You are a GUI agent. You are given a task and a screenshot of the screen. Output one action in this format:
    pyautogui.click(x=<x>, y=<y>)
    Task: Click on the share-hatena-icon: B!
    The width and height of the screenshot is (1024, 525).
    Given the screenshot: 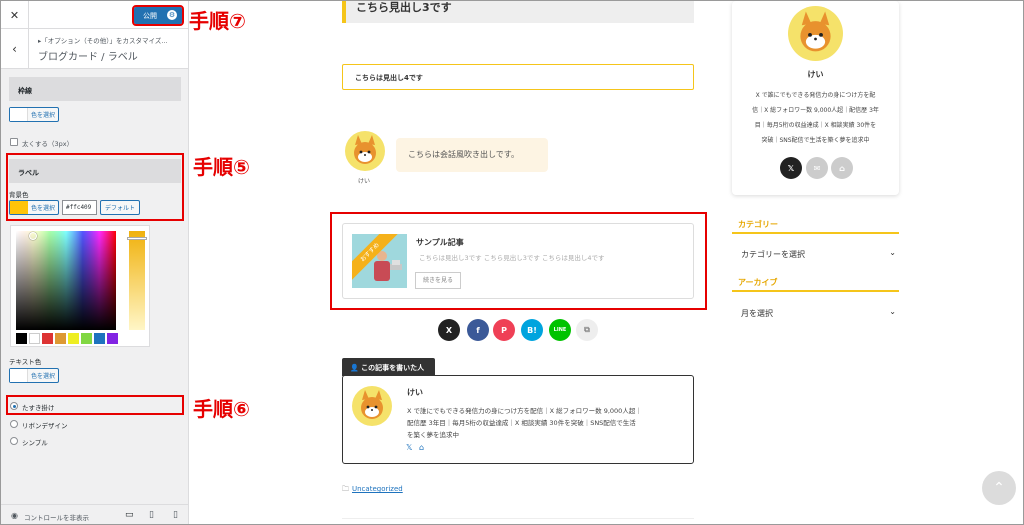 What is the action you would take?
    pyautogui.click(x=532, y=330)
    